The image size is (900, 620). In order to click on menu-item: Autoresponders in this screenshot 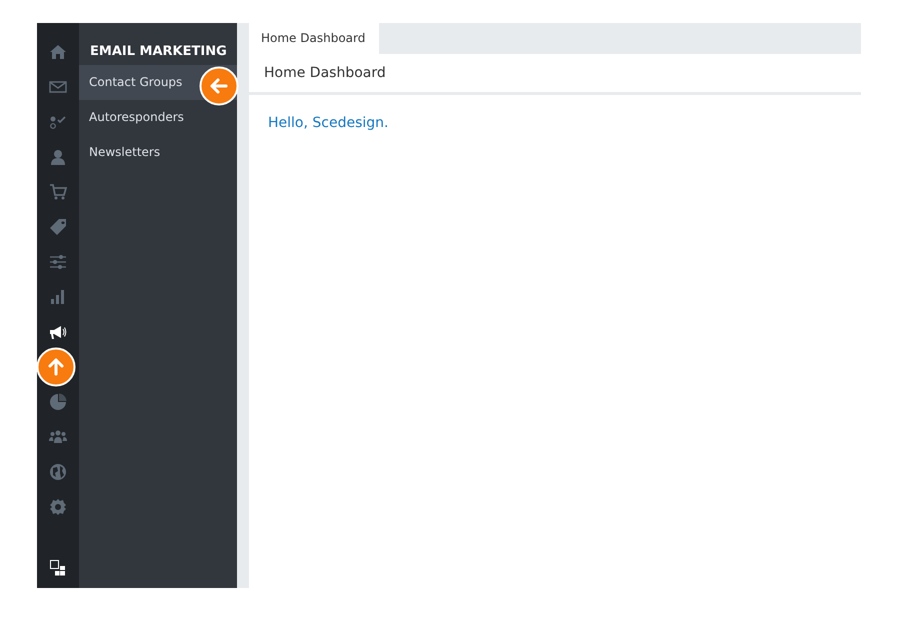, I will do `click(158, 117)`.